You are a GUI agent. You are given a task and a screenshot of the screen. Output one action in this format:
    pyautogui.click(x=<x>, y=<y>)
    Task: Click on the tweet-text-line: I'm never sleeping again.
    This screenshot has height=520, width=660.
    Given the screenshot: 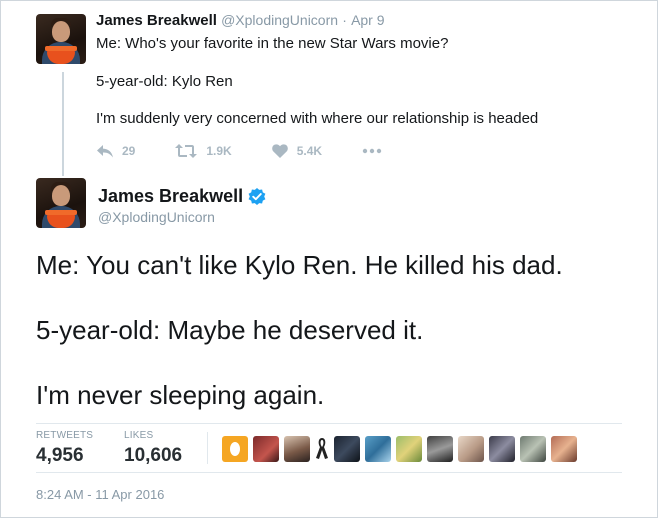 What is the action you would take?
    pyautogui.click(x=180, y=395)
    